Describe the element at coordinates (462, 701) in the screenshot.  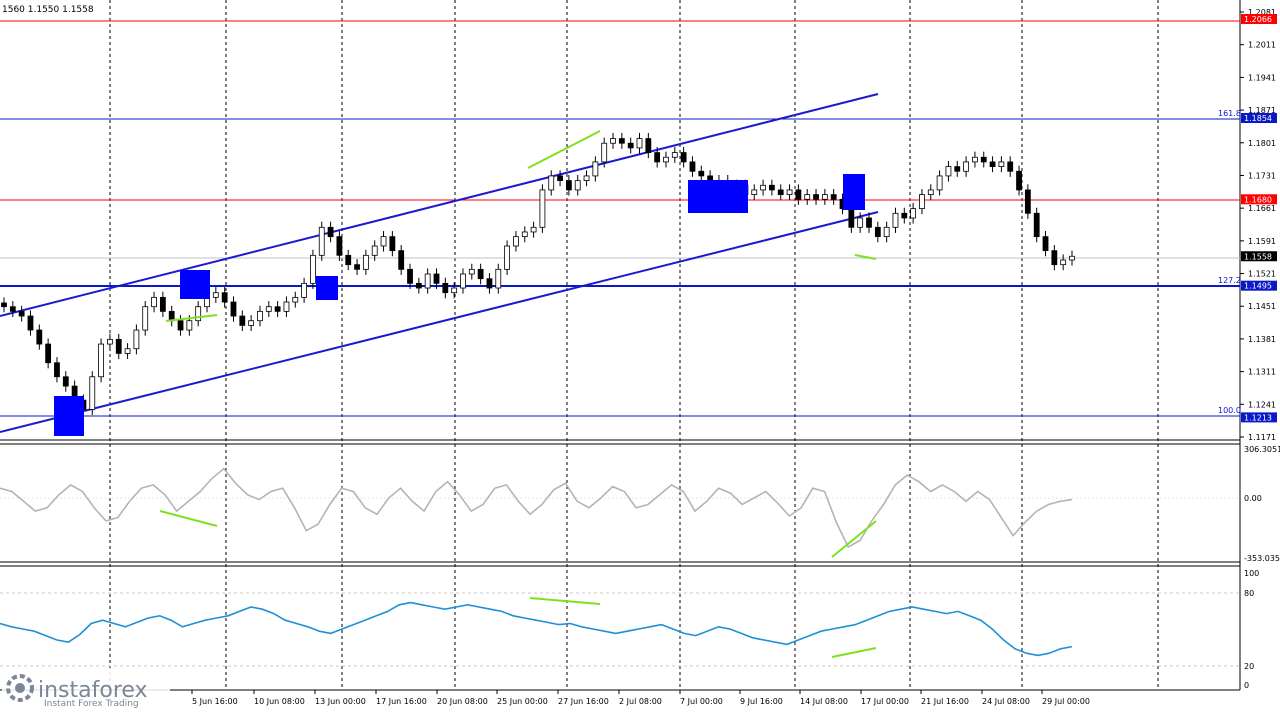
I see `time-label: 20 Jun 08:00` at that location.